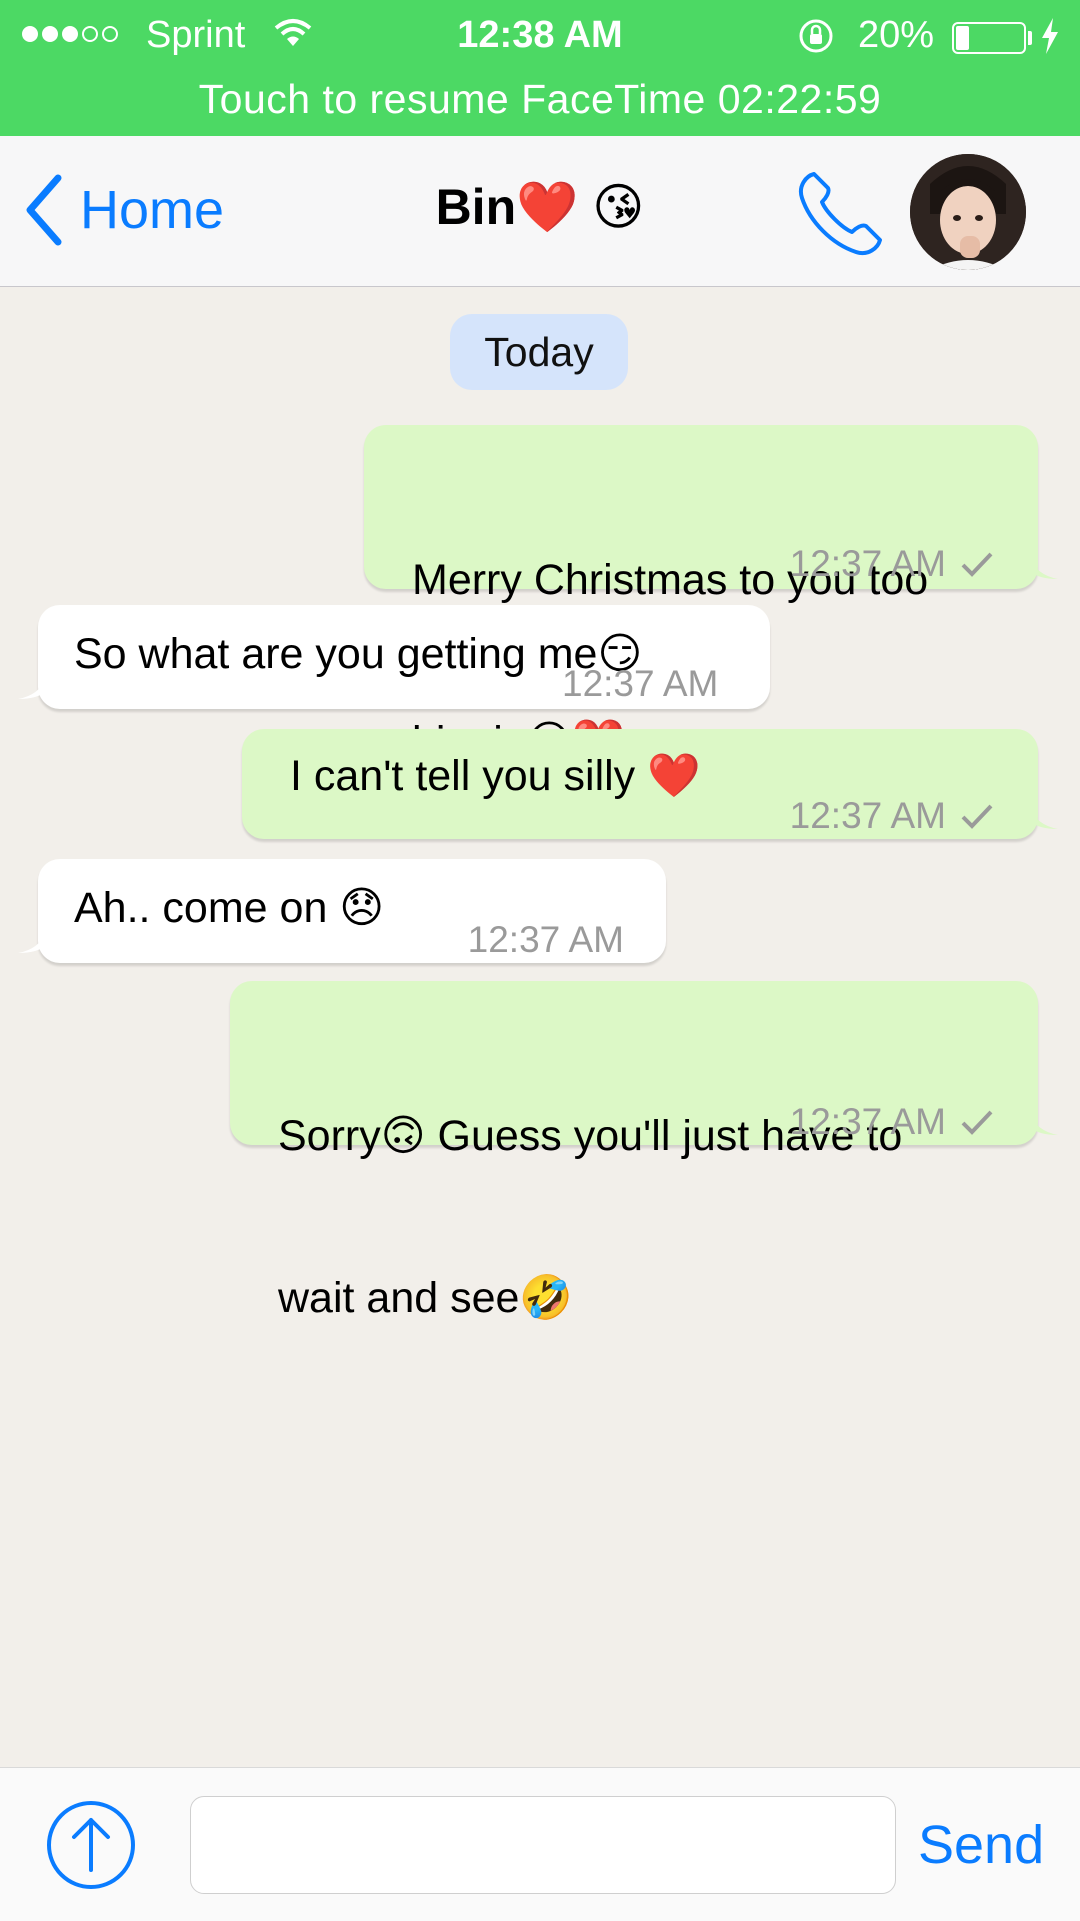 The height and width of the screenshot is (1921, 1080). What do you see at coordinates (539, 352) in the screenshot?
I see `date-separator: Today` at bounding box center [539, 352].